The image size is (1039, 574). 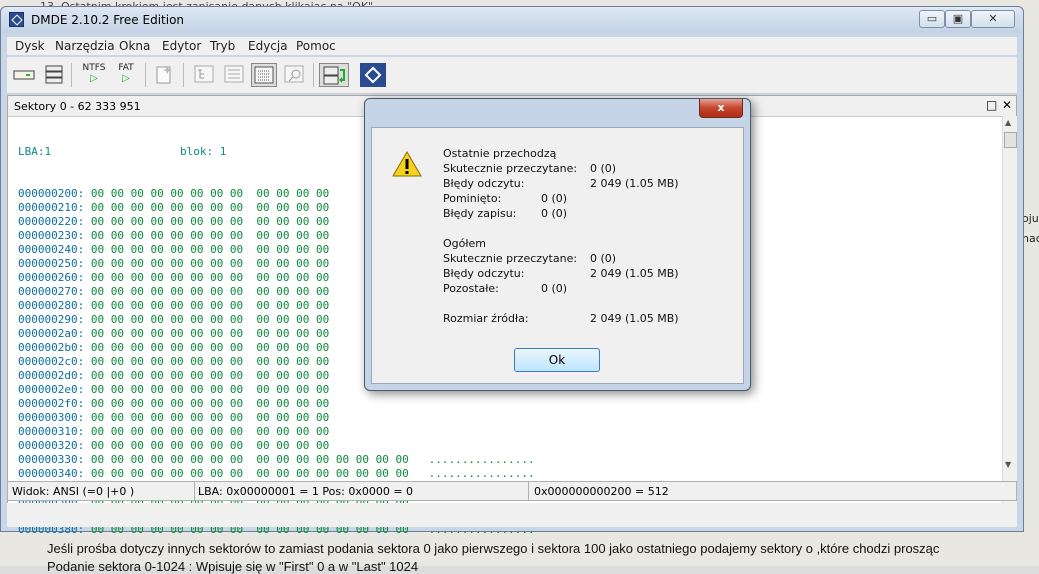 What do you see at coordinates (204, 75) in the screenshot?
I see `tree-view-button` at bounding box center [204, 75].